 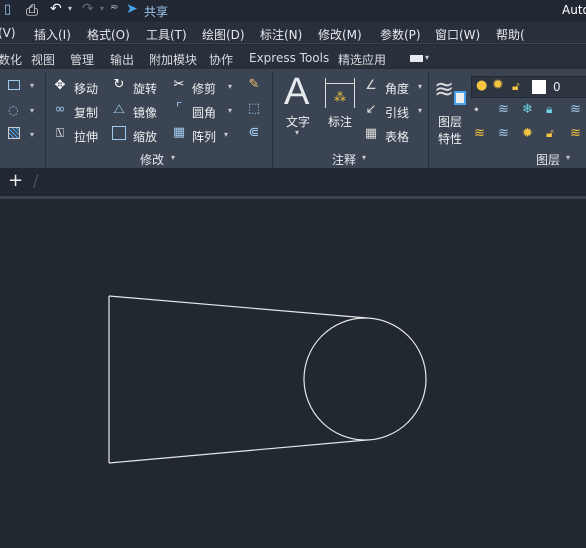 What do you see at coordinates (226, 134) in the screenshot?
I see `array-dropdown-icon: ▾` at bounding box center [226, 134].